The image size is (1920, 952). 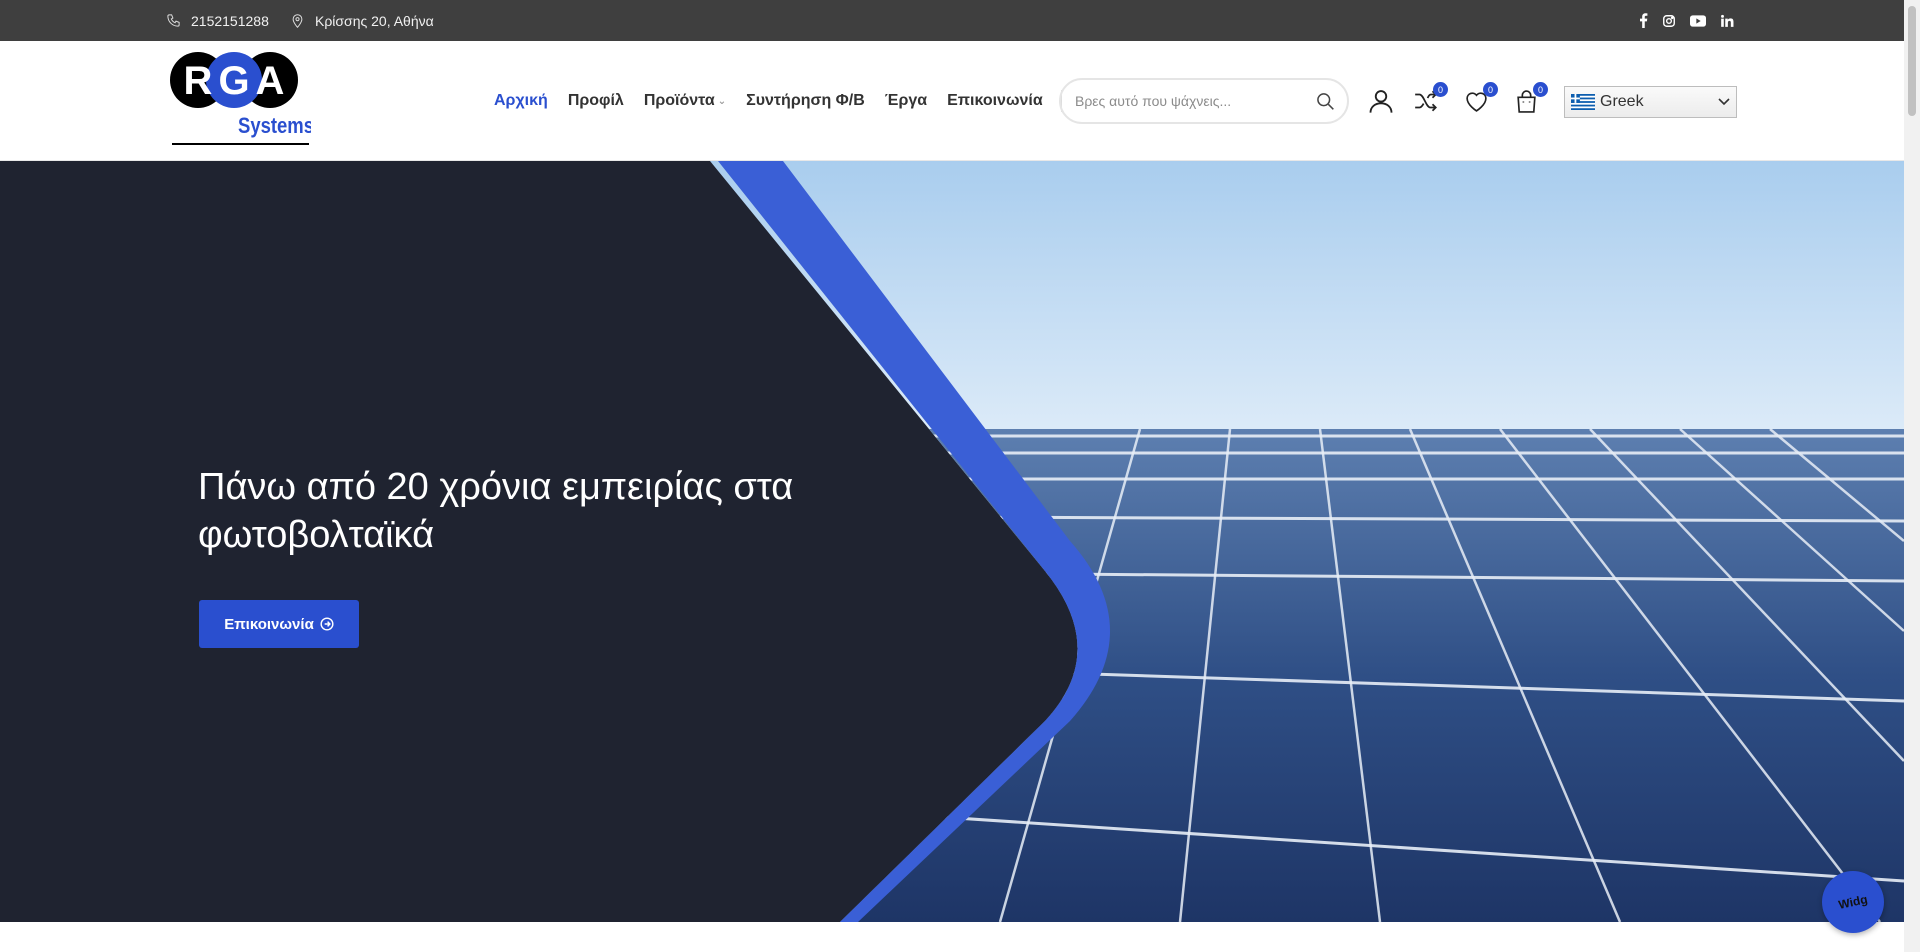 What do you see at coordinates (1479, 99) in the screenshot?
I see `wishlist-button: 0` at bounding box center [1479, 99].